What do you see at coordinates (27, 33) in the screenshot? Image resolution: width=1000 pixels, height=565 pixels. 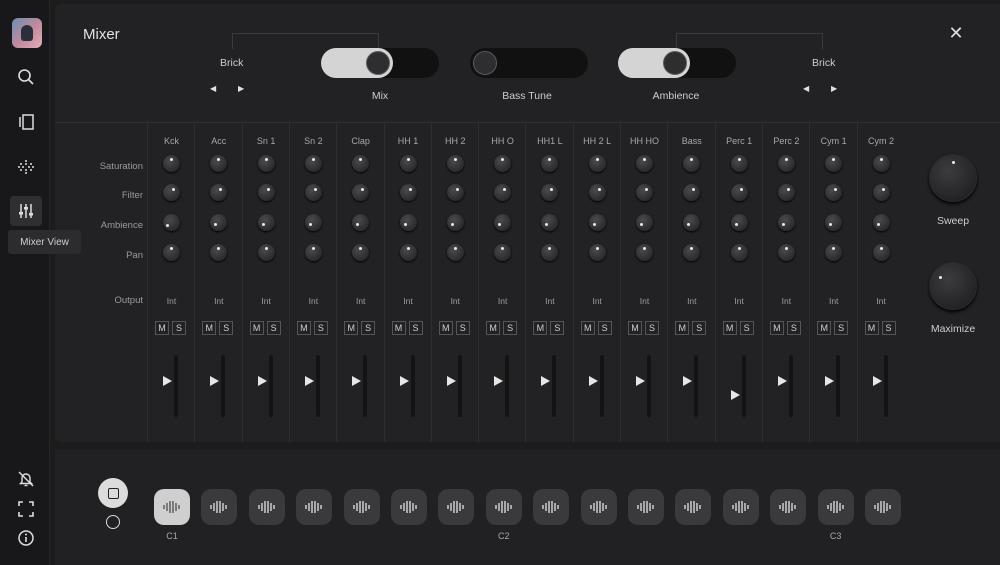 I see `app-avatar` at bounding box center [27, 33].